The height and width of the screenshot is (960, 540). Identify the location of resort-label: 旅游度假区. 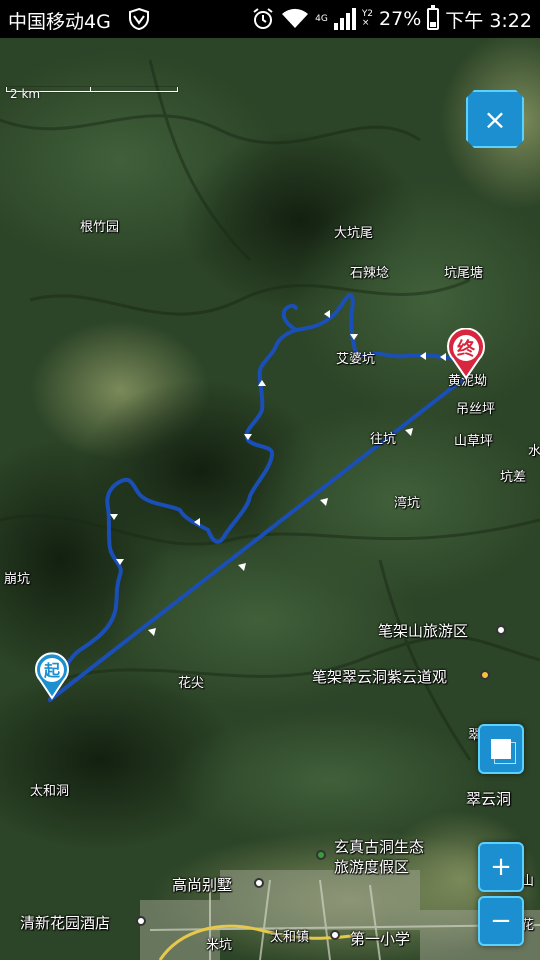
(372, 867).